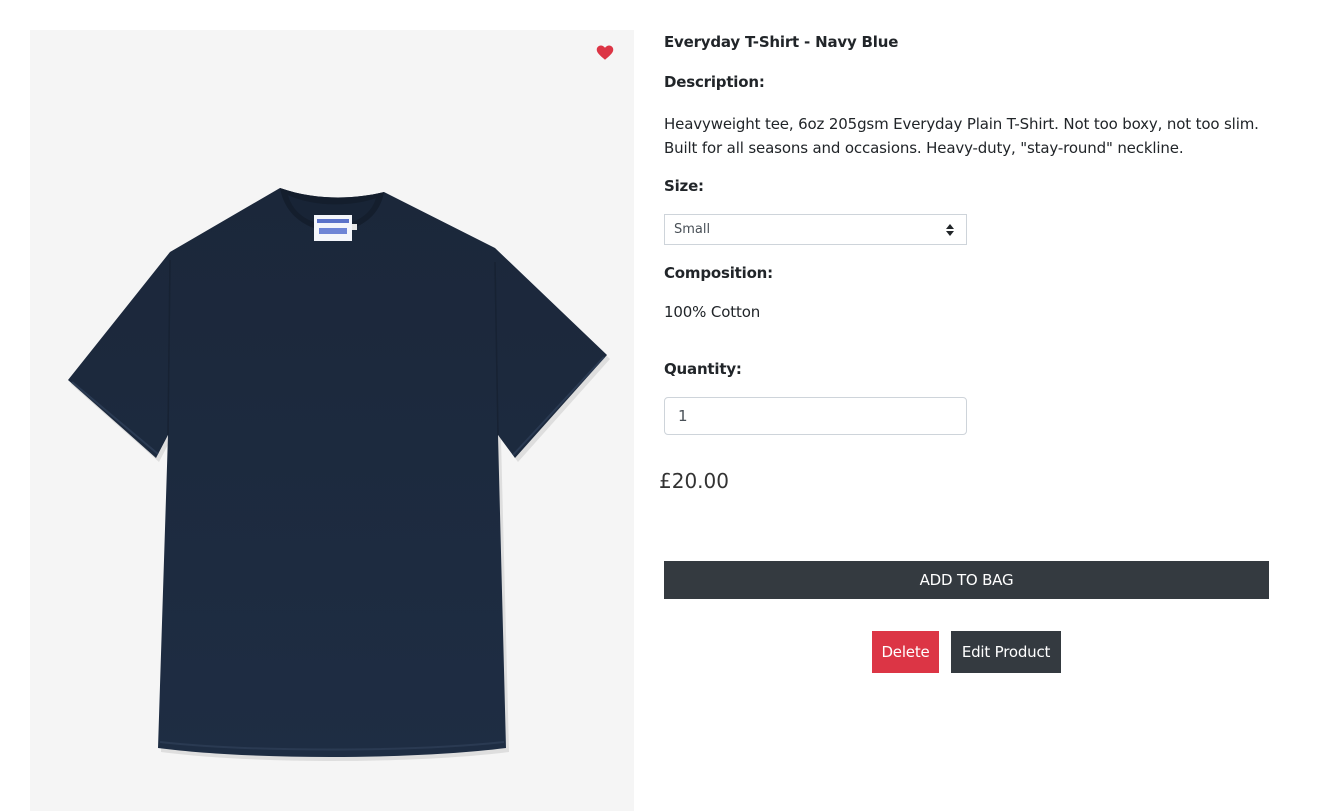 This screenshot has width=1340, height=811. Describe the element at coordinates (683, 416) in the screenshot. I see `quantity-value: 1` at that location.